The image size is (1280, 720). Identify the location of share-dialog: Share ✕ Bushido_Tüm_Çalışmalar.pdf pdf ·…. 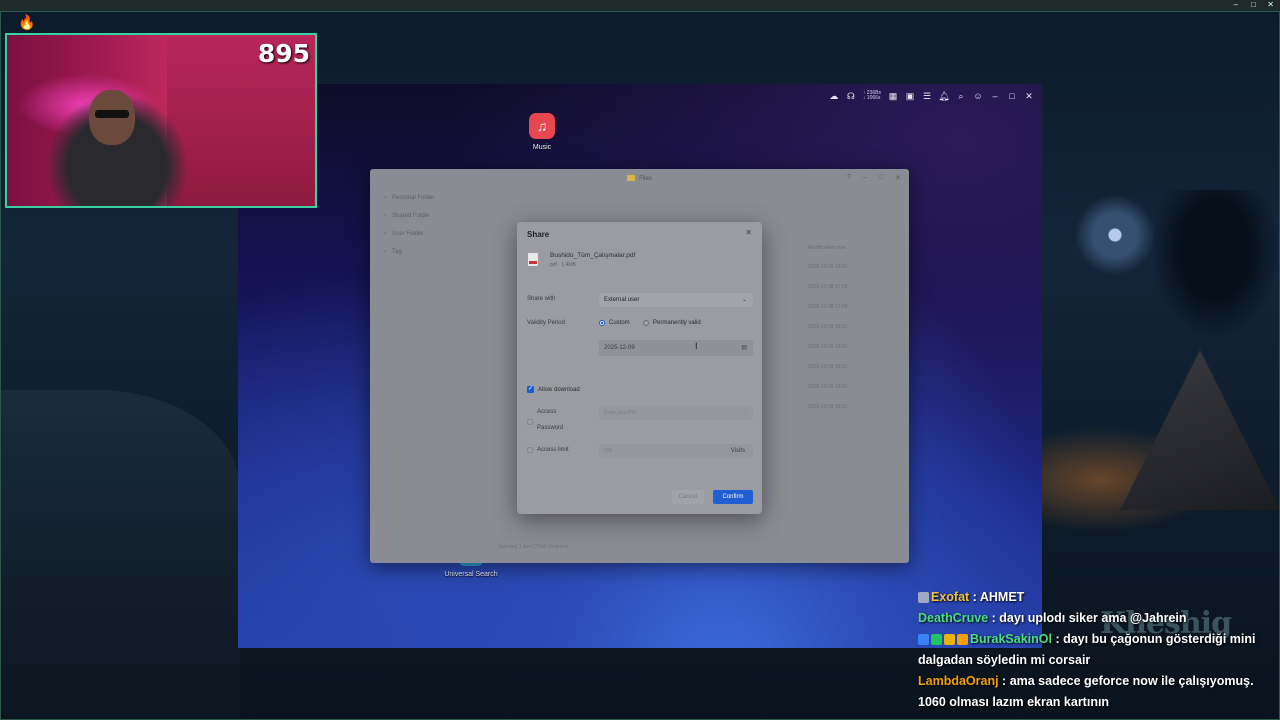
(639, 368).